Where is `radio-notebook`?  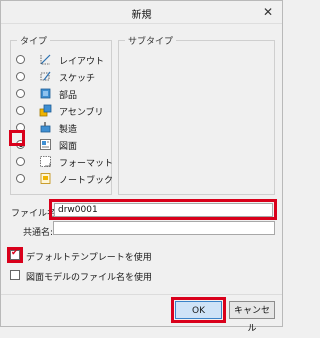 radio-notebook is located at coordinates (20, 178).